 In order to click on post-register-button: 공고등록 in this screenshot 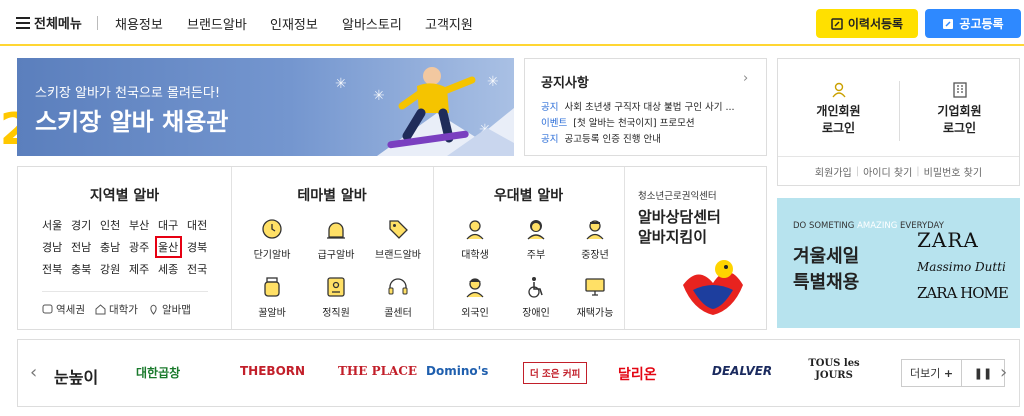, I will do `click(973, 23)`.